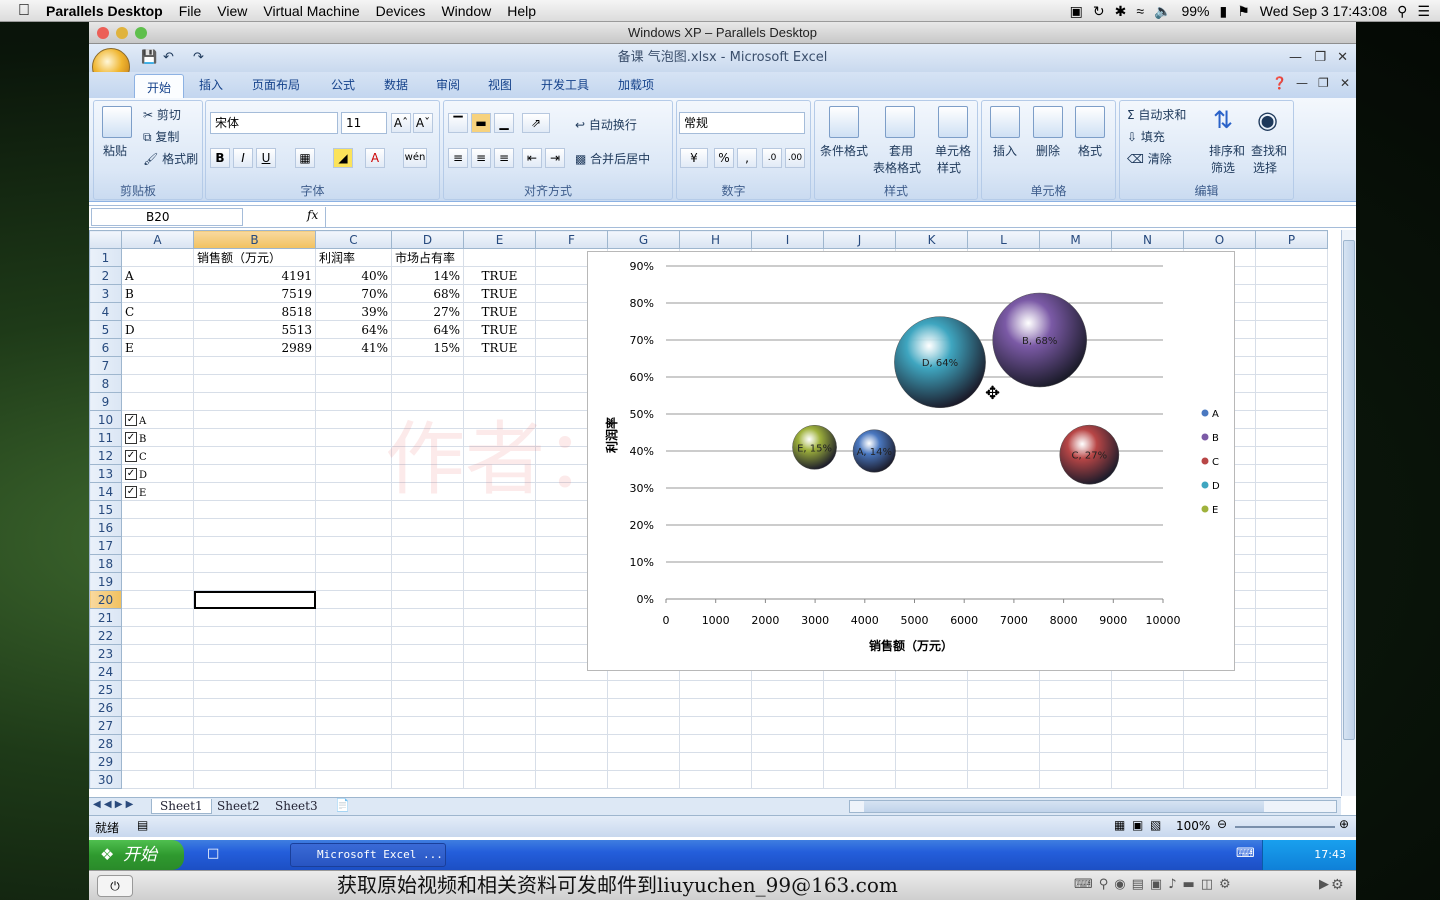 The image size is (1440, 900). Describe the element at coordinates (157, 455) in the screenshot. I see `cell: ✓ C` at that location.